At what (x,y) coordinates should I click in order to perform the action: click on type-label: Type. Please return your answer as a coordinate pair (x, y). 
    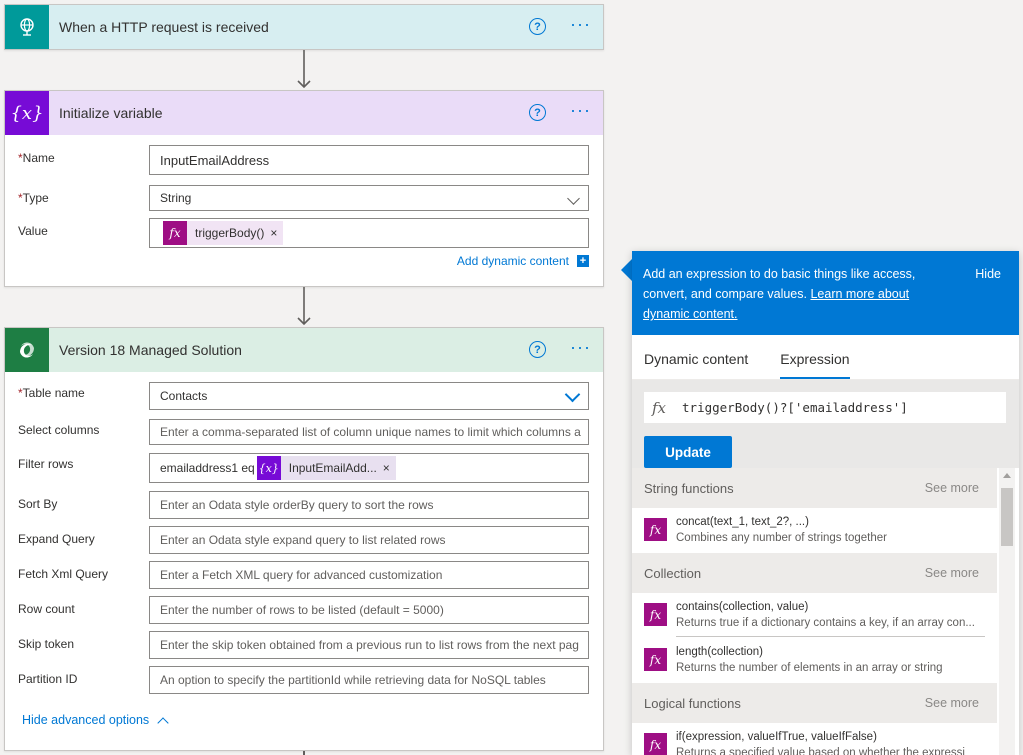
    Looking at the image, I should click on (35, 198).